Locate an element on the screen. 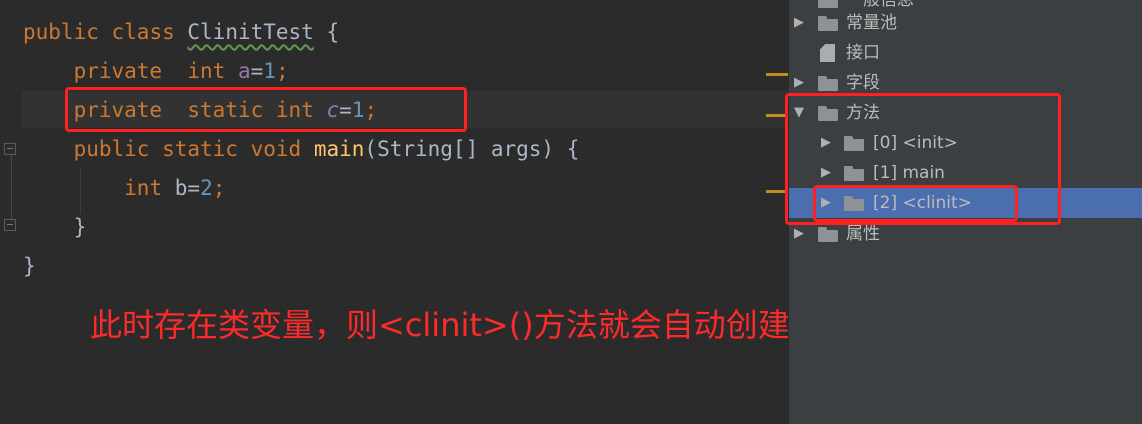 This screenshot has width=1142, height=424. tree-item-constant-pool: ▶ 常量池 is located at coordinates (965, 23).